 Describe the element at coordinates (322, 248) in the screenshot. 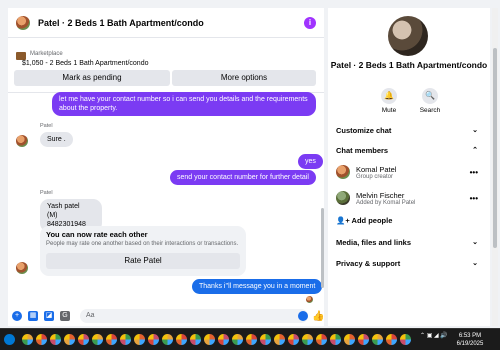

I see `chat-scroll-thumb` at that location.